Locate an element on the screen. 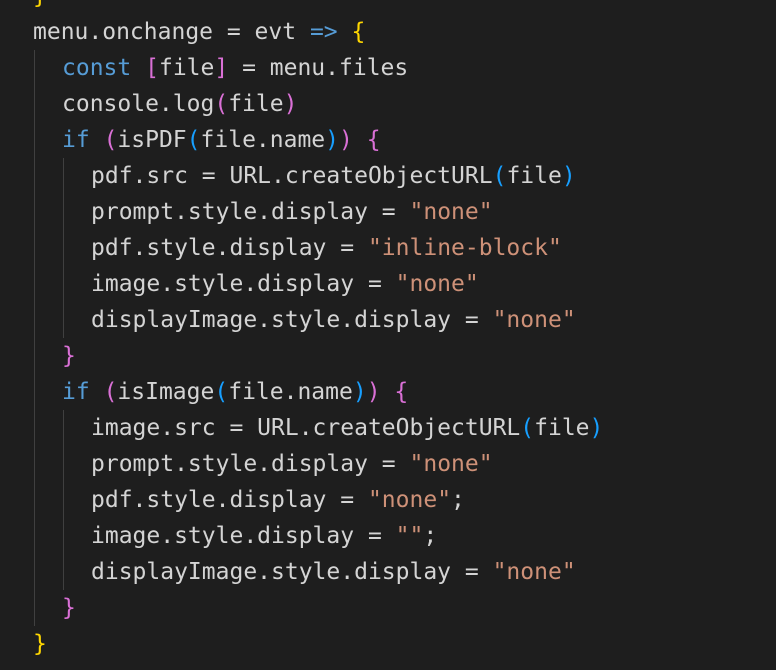 This screenshot has height=670, width=776. code-line: image.style.display = "none" is located at coordinates (285, 284).